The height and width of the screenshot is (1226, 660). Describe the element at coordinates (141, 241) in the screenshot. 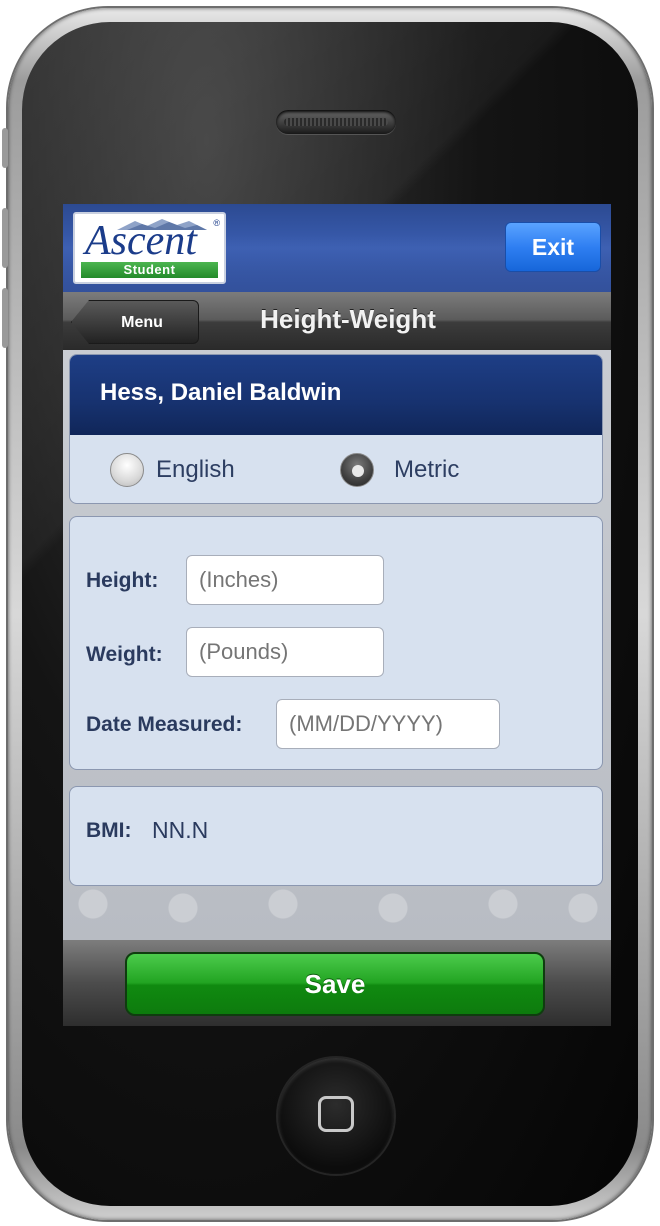

I see `logo-wordmark: Ascent` at that location.